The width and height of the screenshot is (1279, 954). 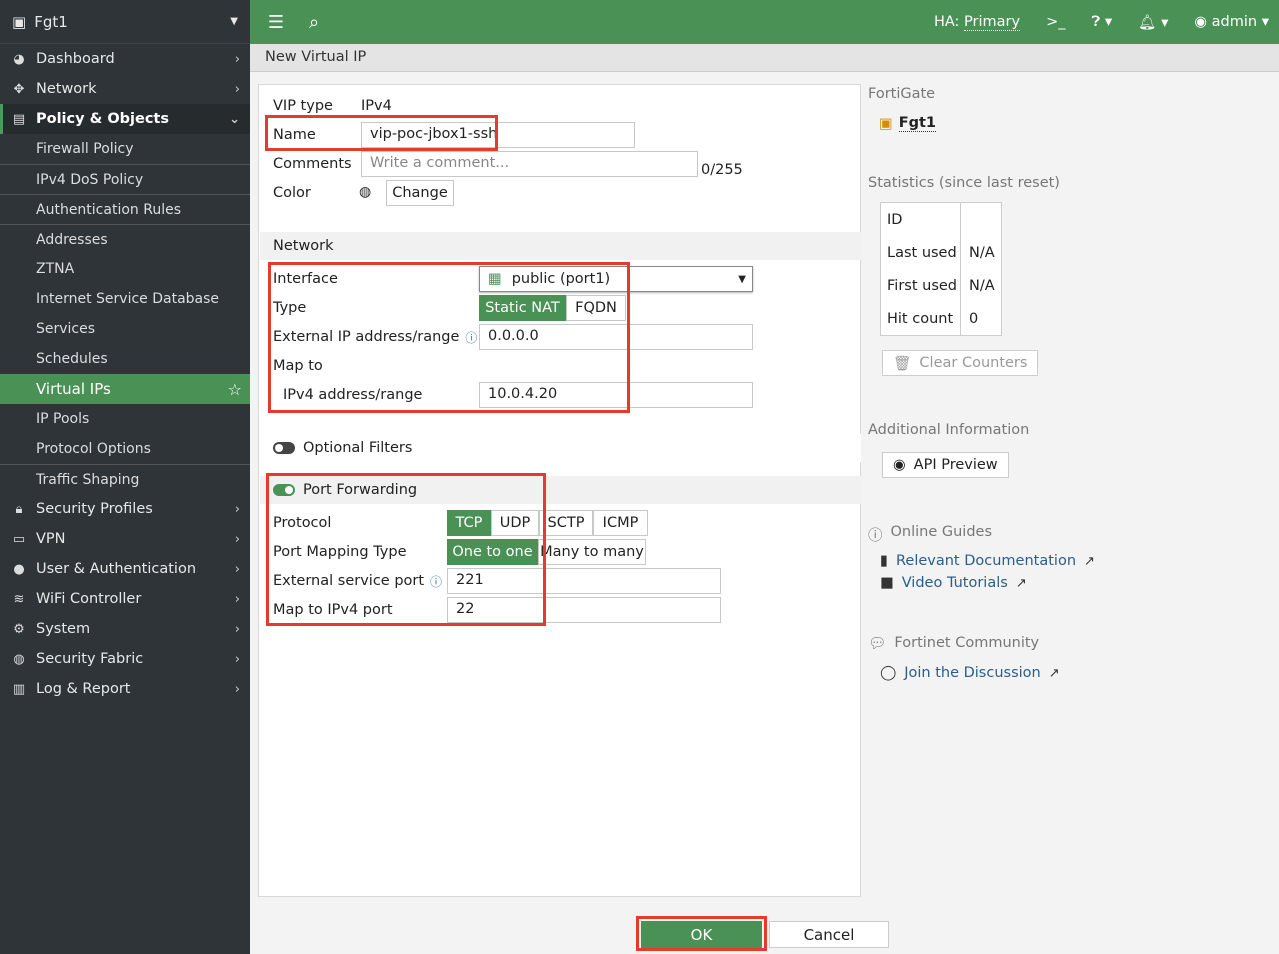 I want to click on external-ip-input: 0.0.0.0, so click(x=616, y=337).